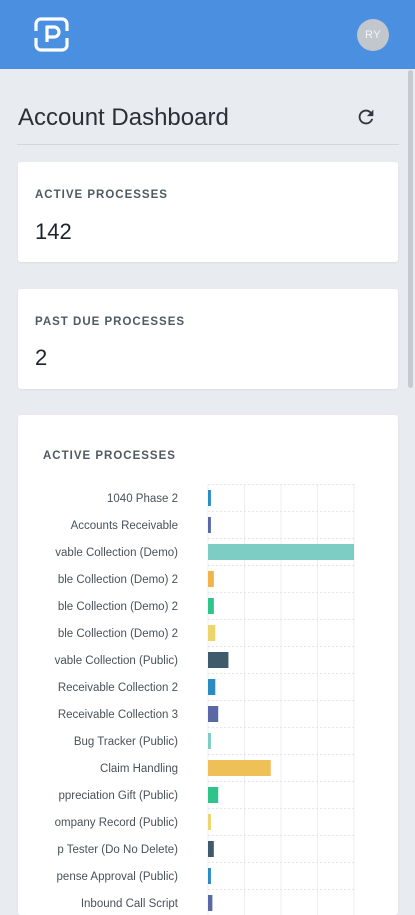  Describe the element at coordinates (126, 742) in the screenshot. I see `category-label: Bug Tracker (Public)` at that location.